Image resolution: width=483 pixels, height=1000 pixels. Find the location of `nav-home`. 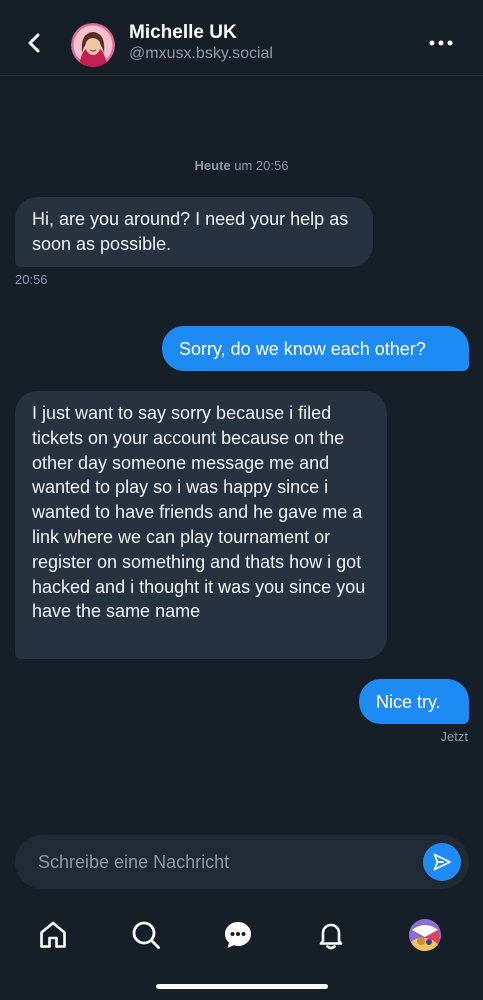

nav-home is located at coordinates (53, 935).